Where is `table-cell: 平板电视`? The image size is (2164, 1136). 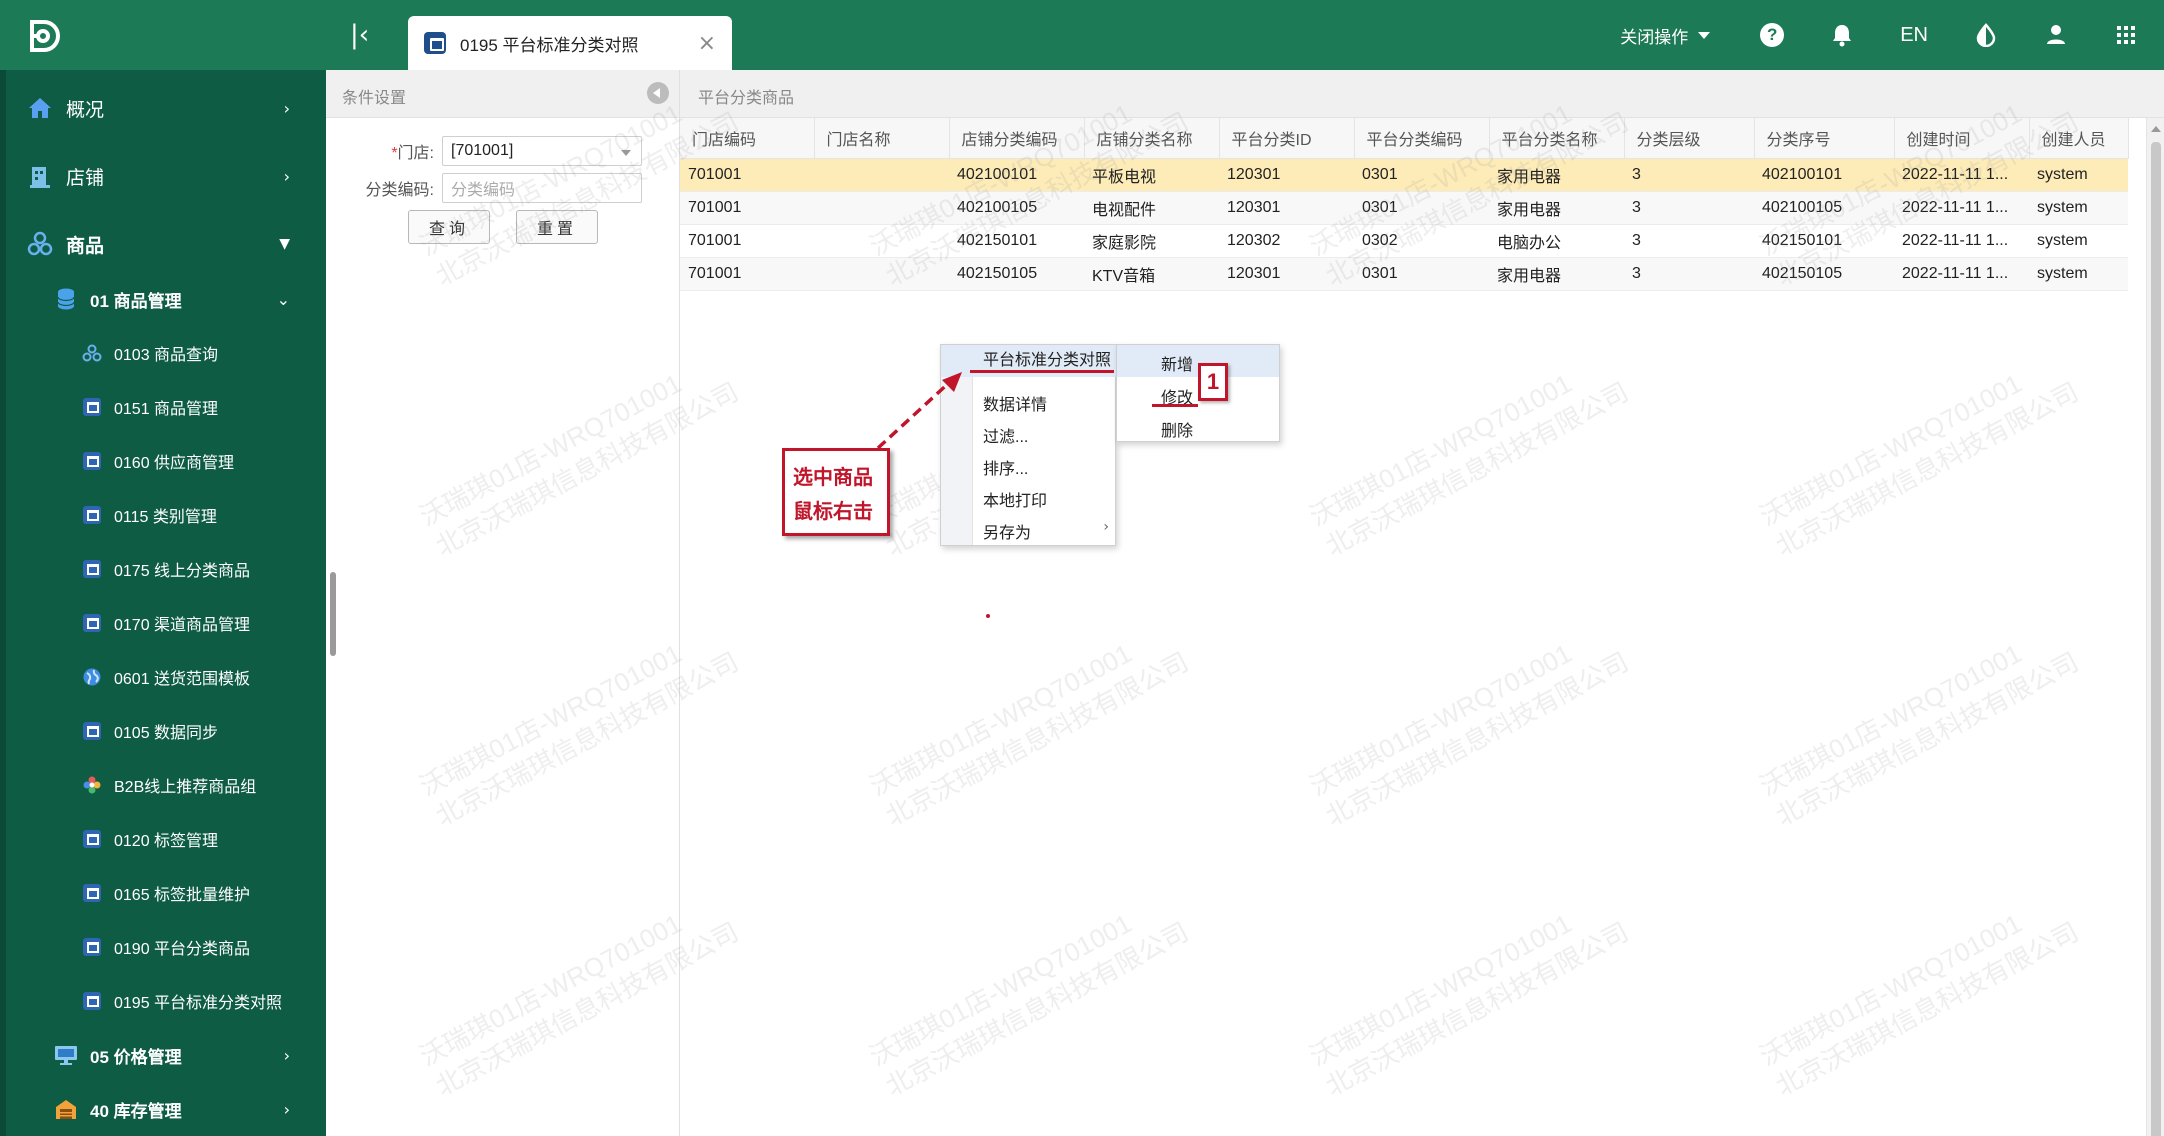 table-cell: 平板电视 is located at coordinates (1151, 175).